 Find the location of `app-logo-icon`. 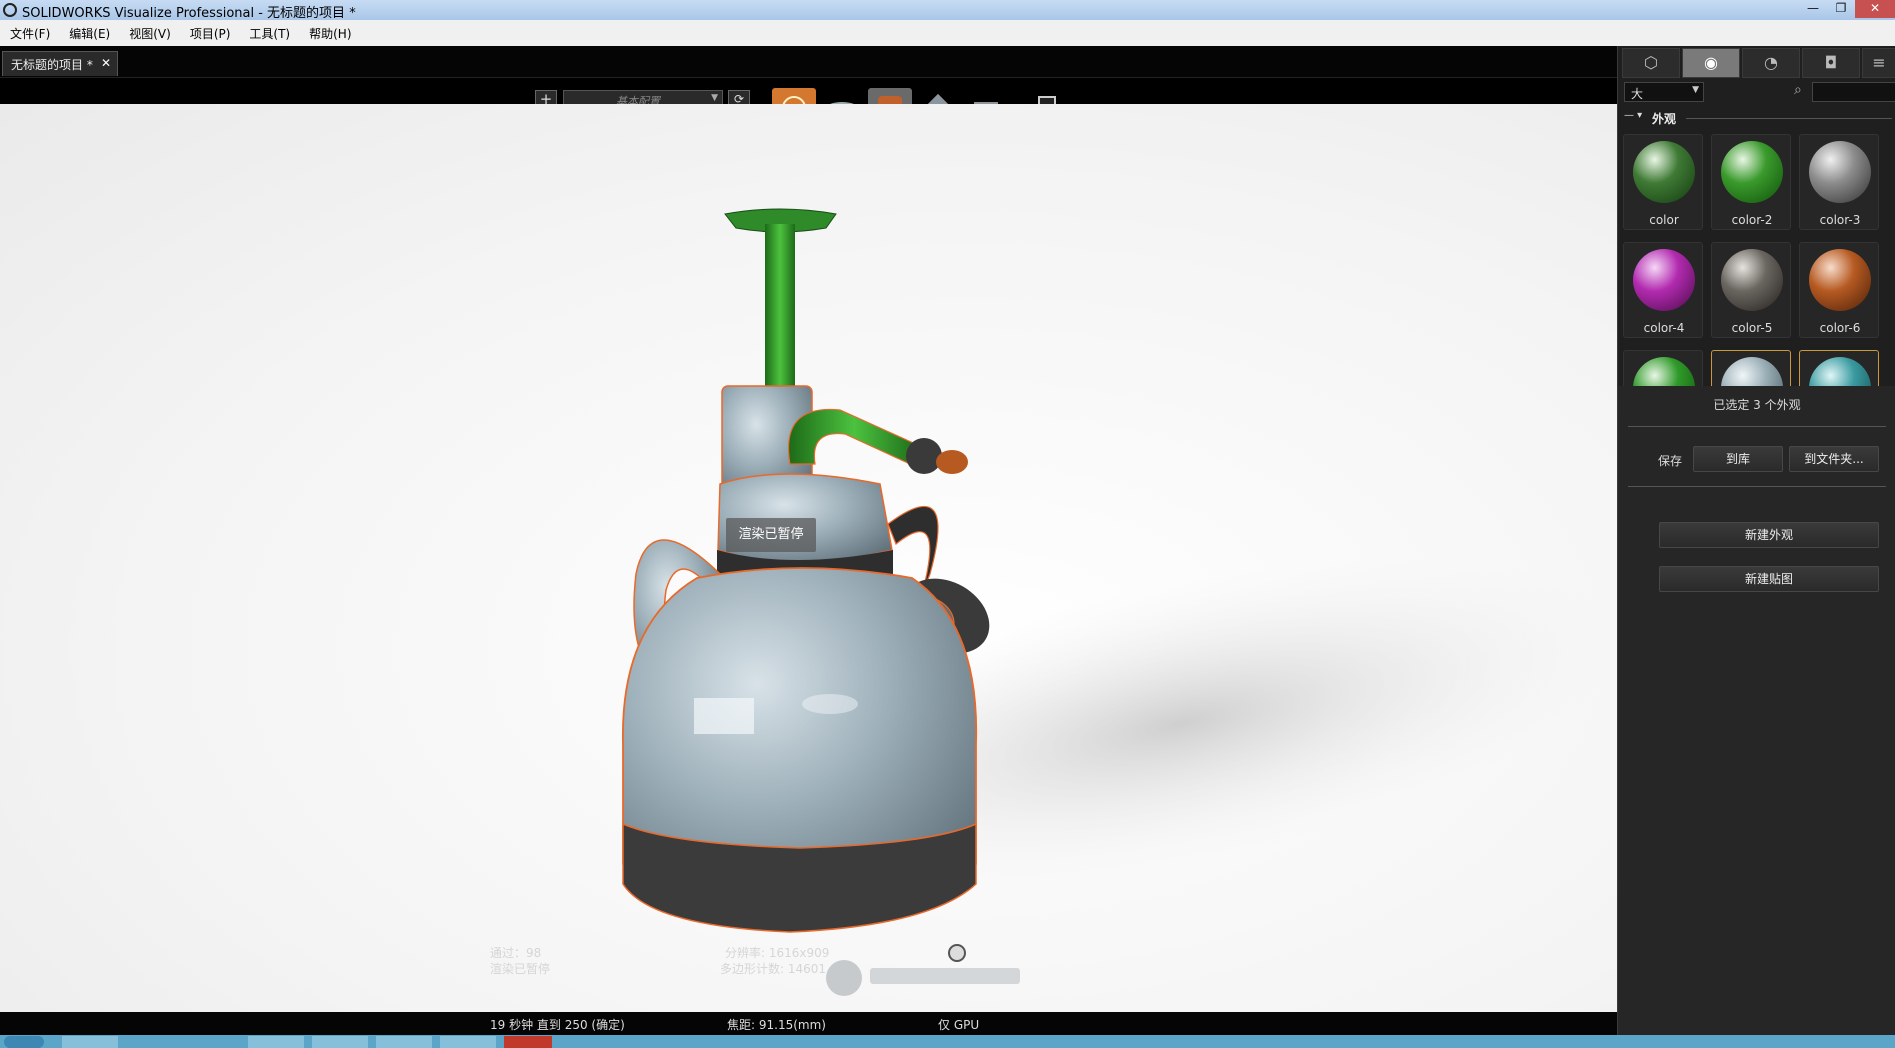

app-logo-icon is located at coordinates (10, 10).